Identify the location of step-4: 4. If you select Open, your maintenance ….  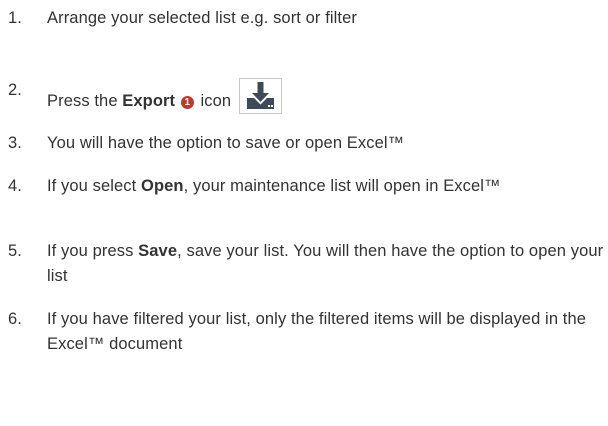
(308, 186).